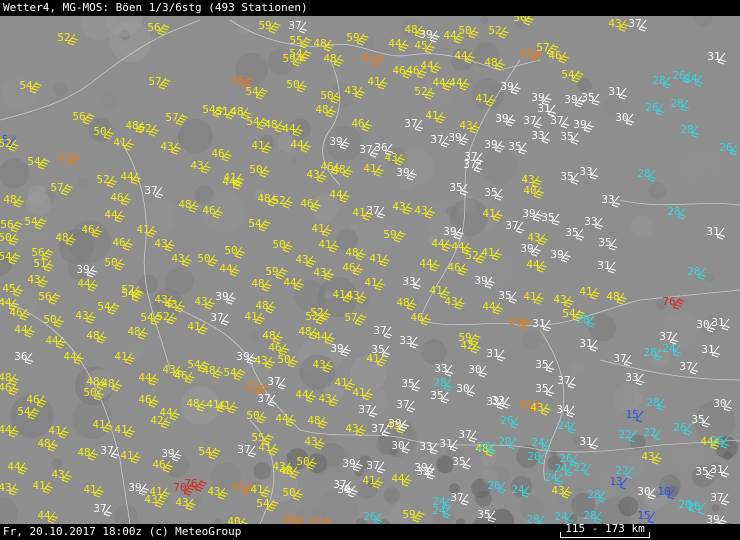 Image resolution: width=740 pixels, height=540 pixels. What do you see at coordinates (582, 319) in the screenshot?
I see `gust-value: 28` at bounding box center [582, 319].